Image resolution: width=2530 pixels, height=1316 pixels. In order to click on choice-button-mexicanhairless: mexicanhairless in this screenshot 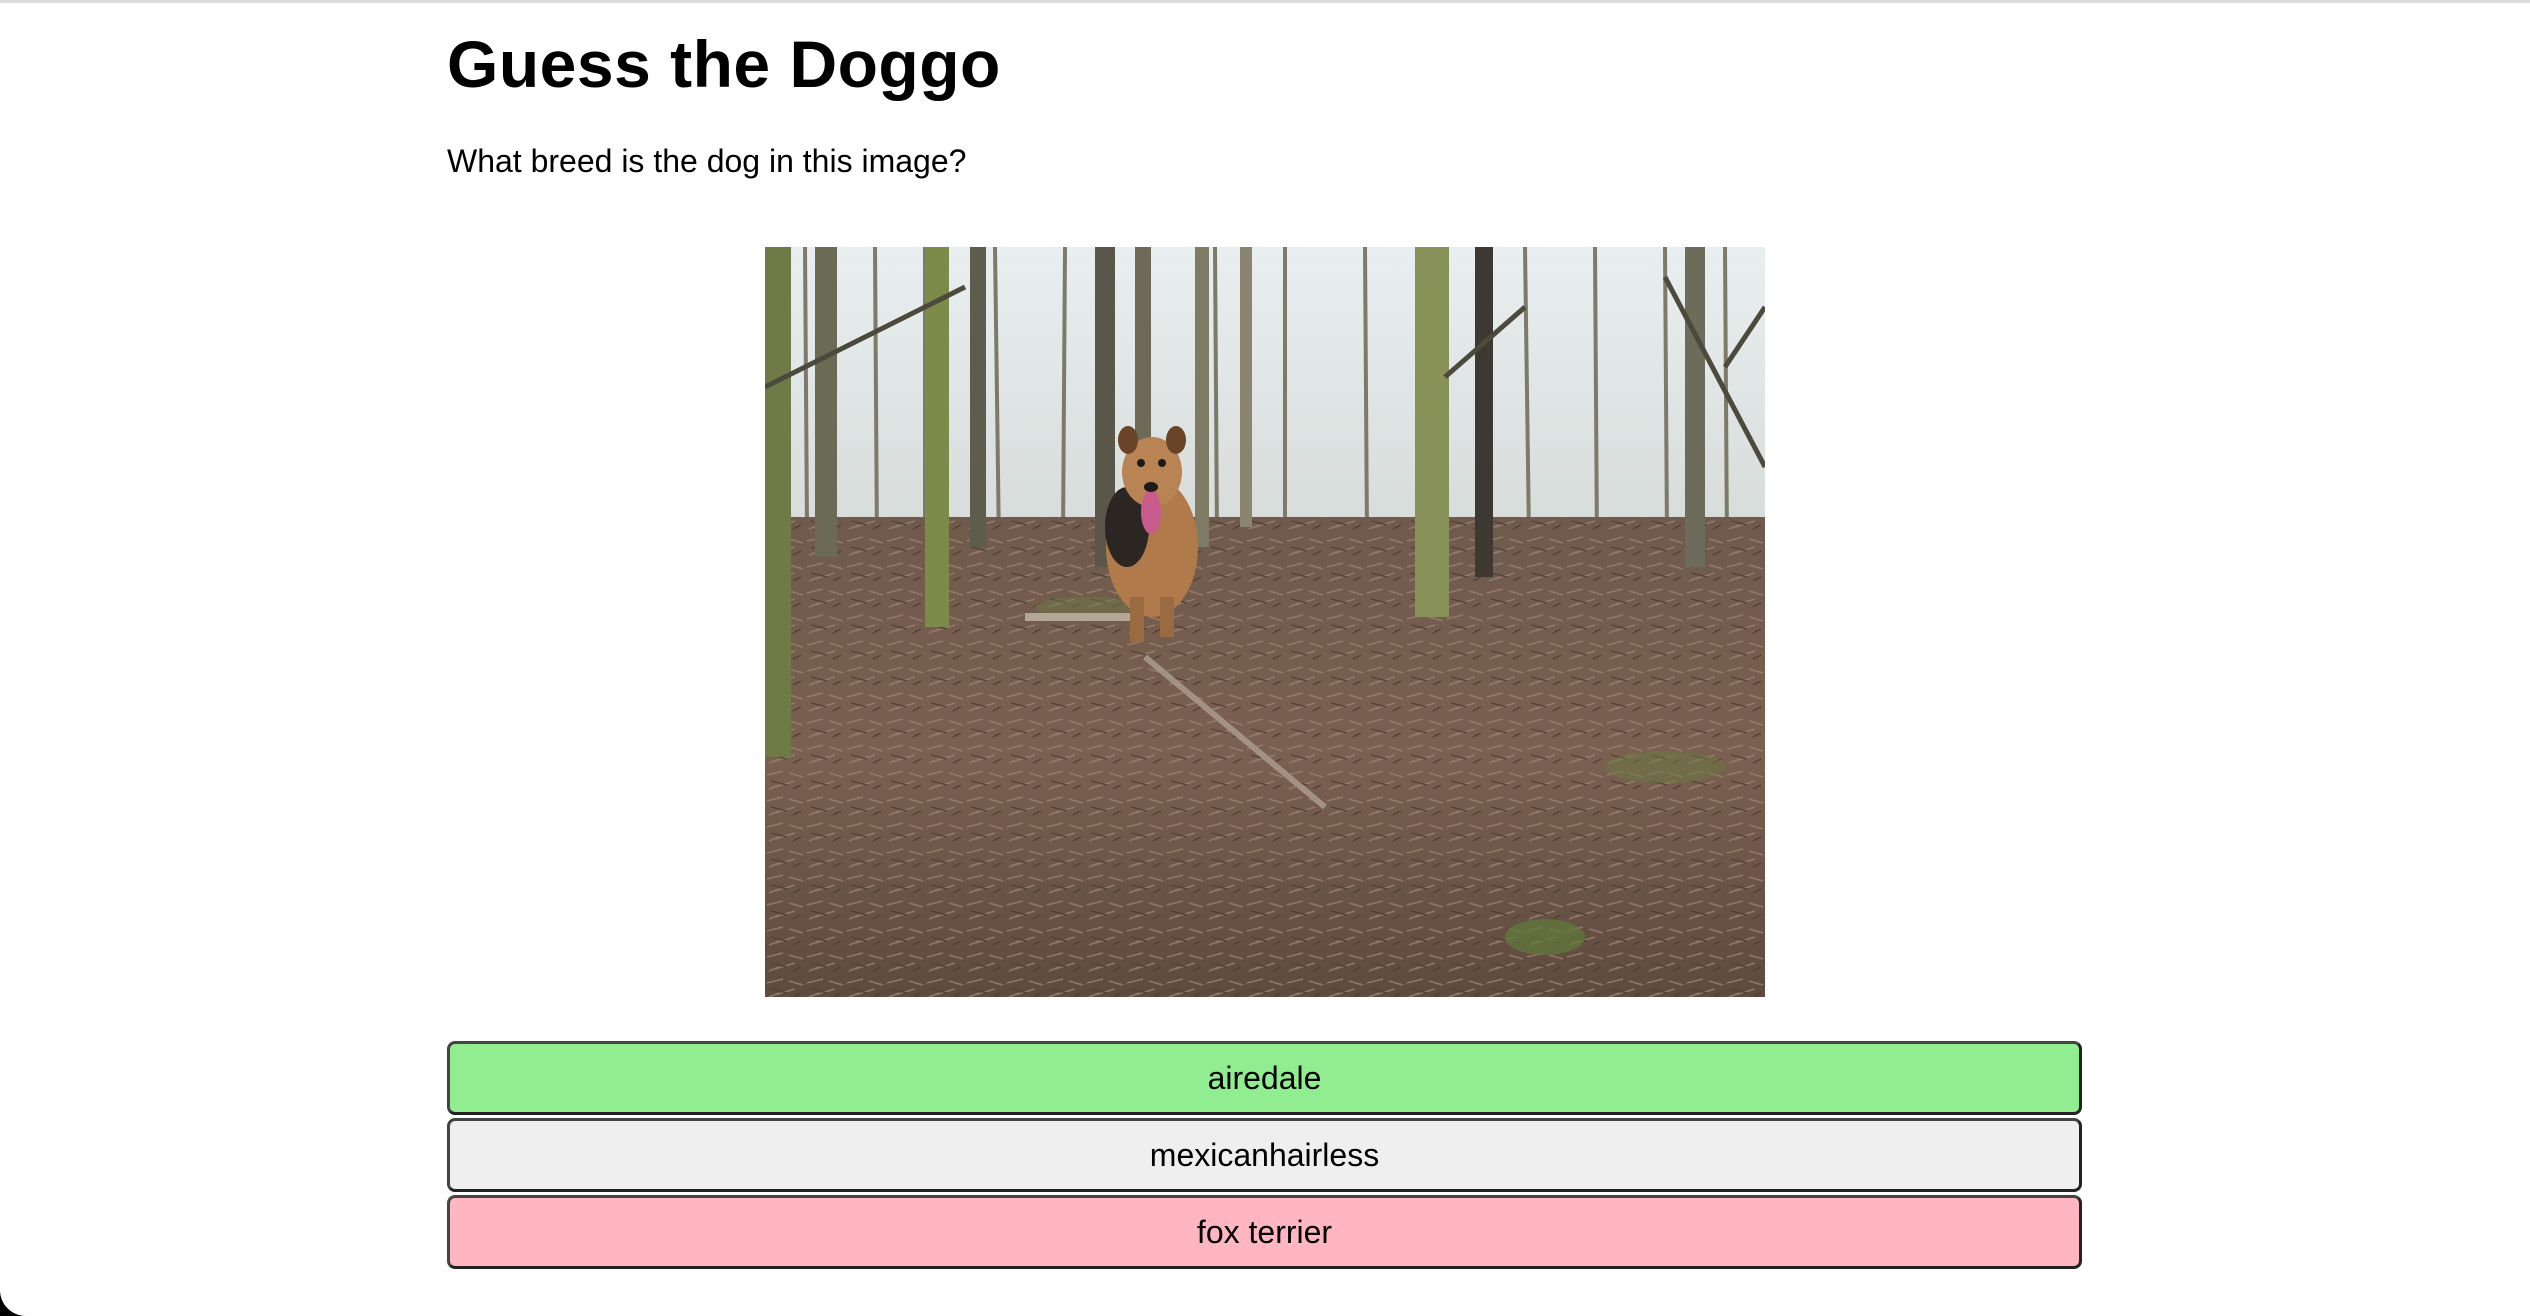, I will do `click(1264, 1155)`.